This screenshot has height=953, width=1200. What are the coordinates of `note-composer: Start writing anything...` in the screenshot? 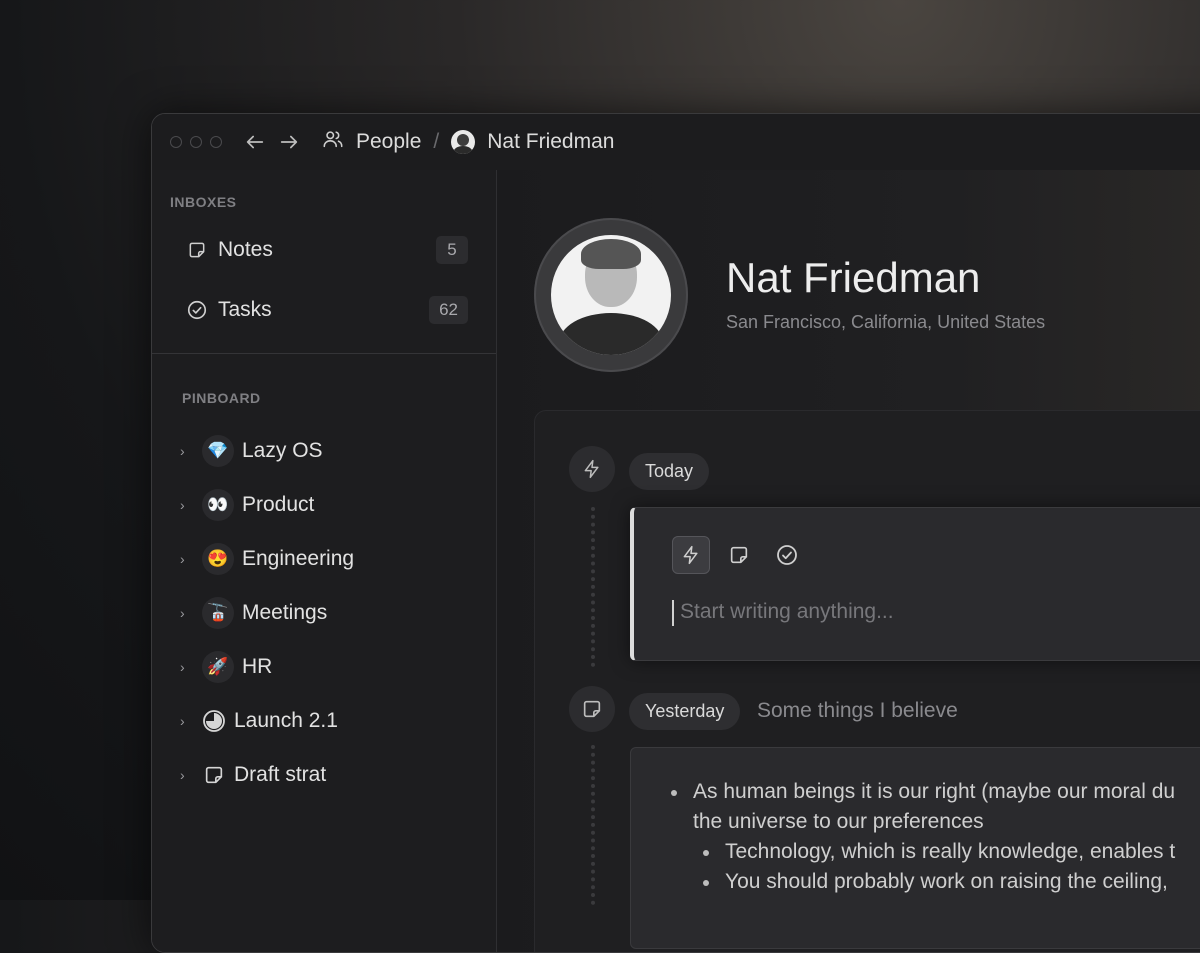 It's located at (915, 584).